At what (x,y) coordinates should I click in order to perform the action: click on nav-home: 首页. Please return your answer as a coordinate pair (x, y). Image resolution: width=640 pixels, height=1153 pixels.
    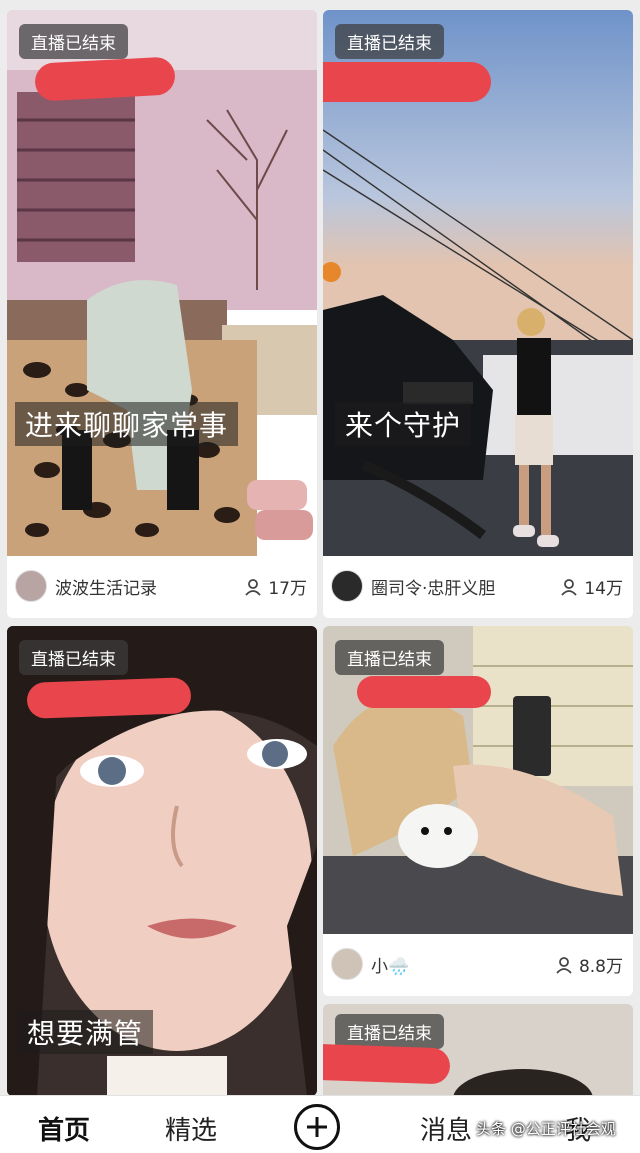
    Looking at the image, I should click on (64, 1128).